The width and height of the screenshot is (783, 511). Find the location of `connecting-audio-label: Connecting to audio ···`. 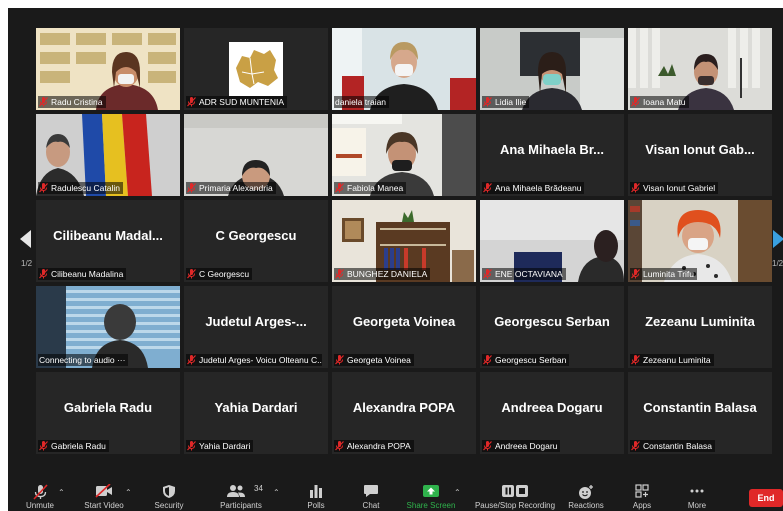

connecting-audio-label: Connecting to audio ··· is located at coordinates (83, 360).